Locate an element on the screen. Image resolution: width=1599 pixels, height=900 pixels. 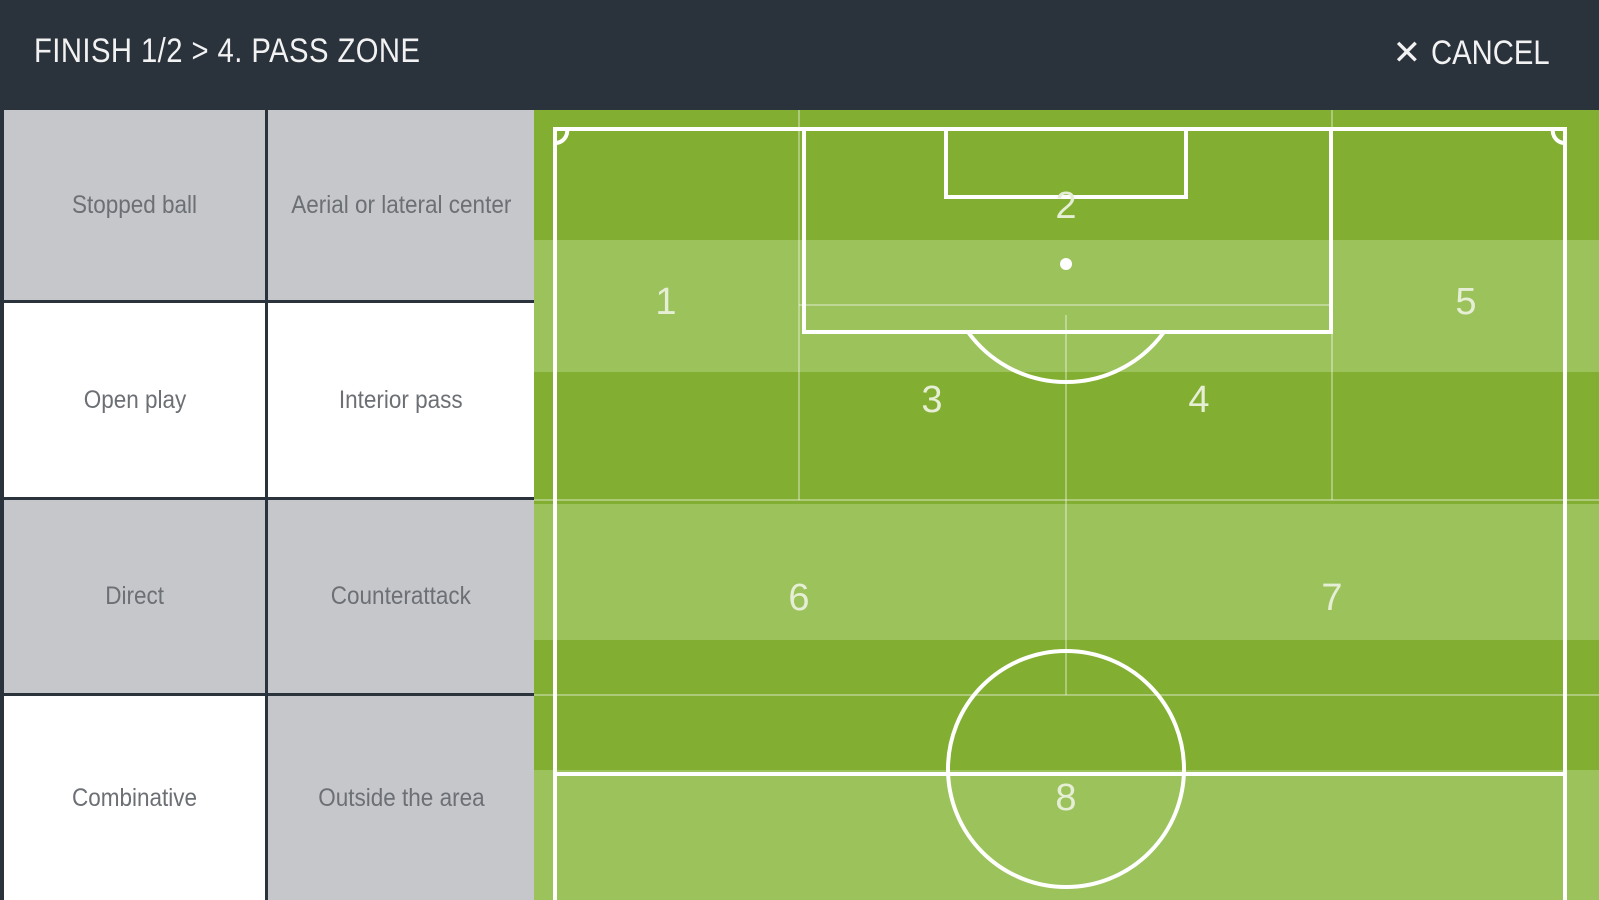
option-label: Aerial or lateral center is located at coordinates (401, 204).